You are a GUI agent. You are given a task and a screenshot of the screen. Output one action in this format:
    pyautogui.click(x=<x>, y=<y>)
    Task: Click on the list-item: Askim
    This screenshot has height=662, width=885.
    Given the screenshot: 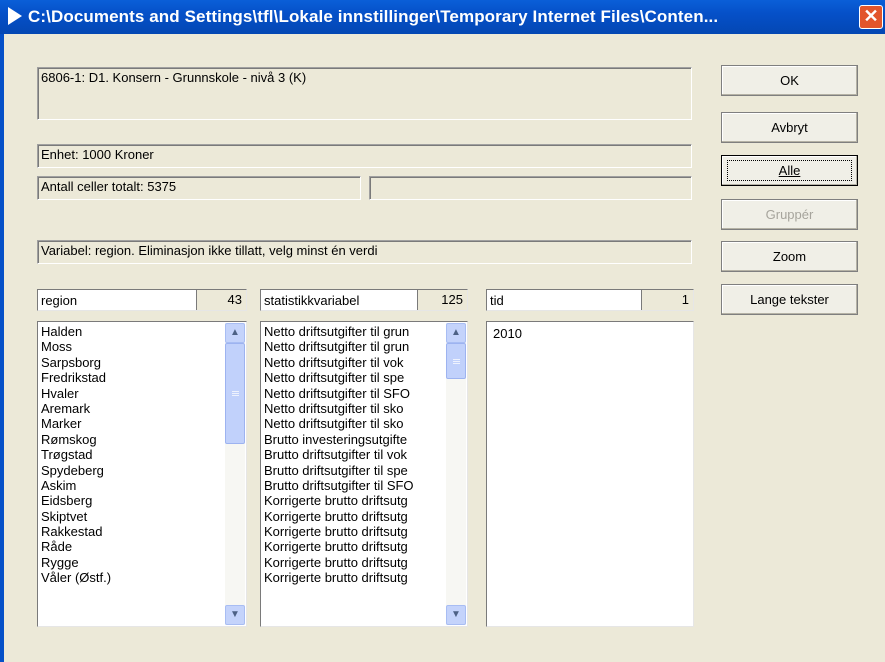 What is the action you would take?
    pyautogui.click(x=132, y=485)
    